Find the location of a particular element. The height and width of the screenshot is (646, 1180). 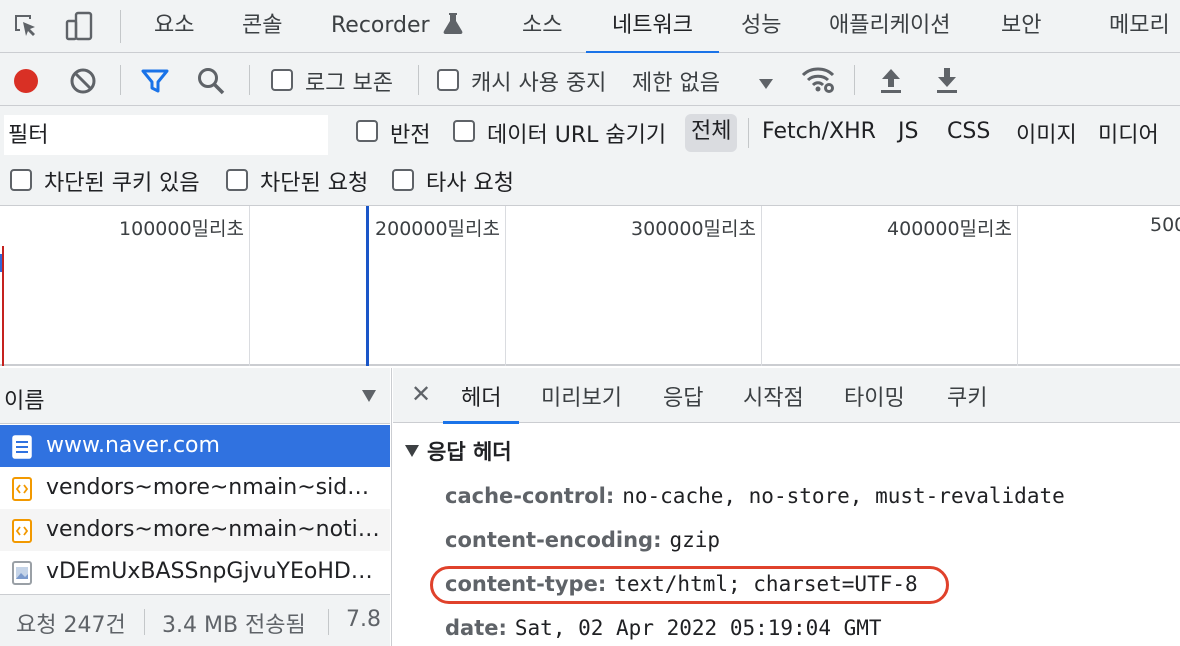

name-column-header: 이름 is located at coordinates (195, 396).